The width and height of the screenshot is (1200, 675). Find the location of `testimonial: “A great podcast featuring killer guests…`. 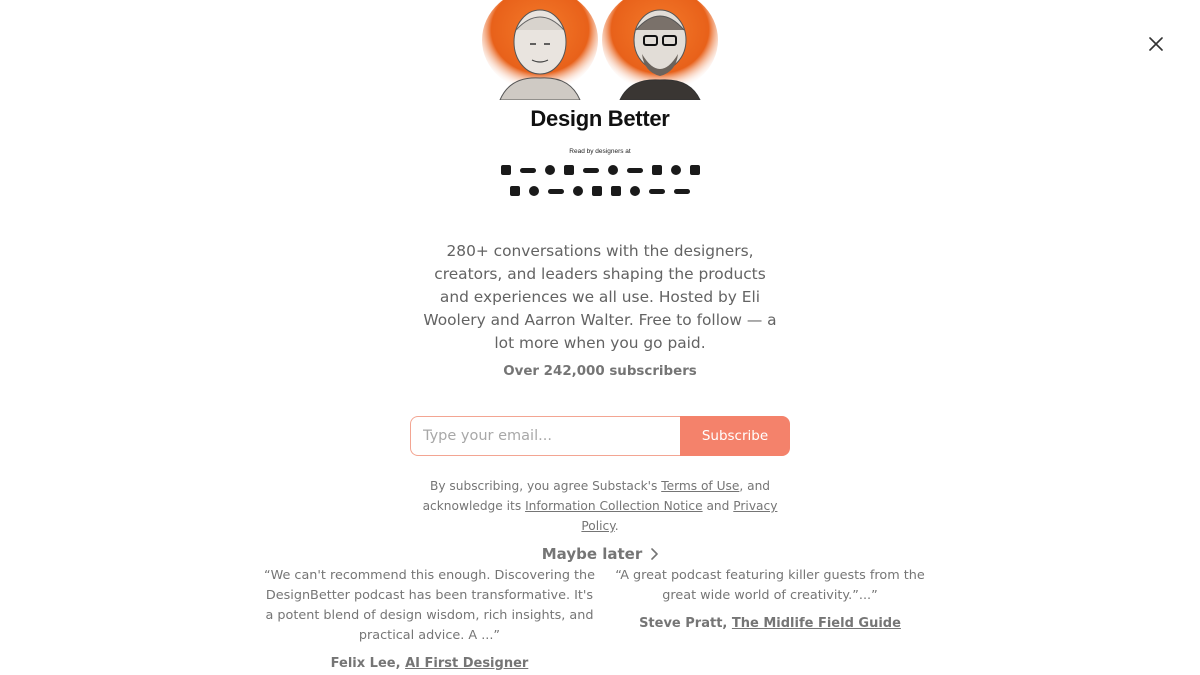

testimonial: “A great podcast featuring killer guests… is located at coordinates (770, 600).